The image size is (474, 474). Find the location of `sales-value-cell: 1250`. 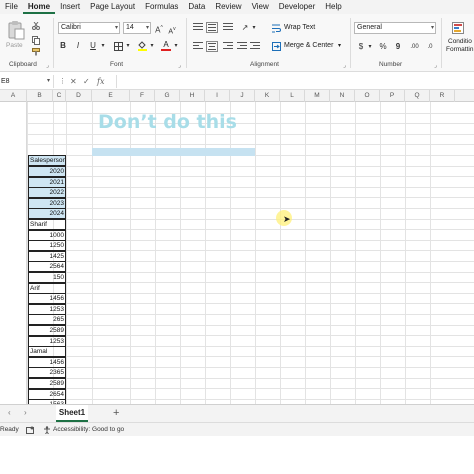

sales-value-cell: 1250 is located at coordinates (47, 246).